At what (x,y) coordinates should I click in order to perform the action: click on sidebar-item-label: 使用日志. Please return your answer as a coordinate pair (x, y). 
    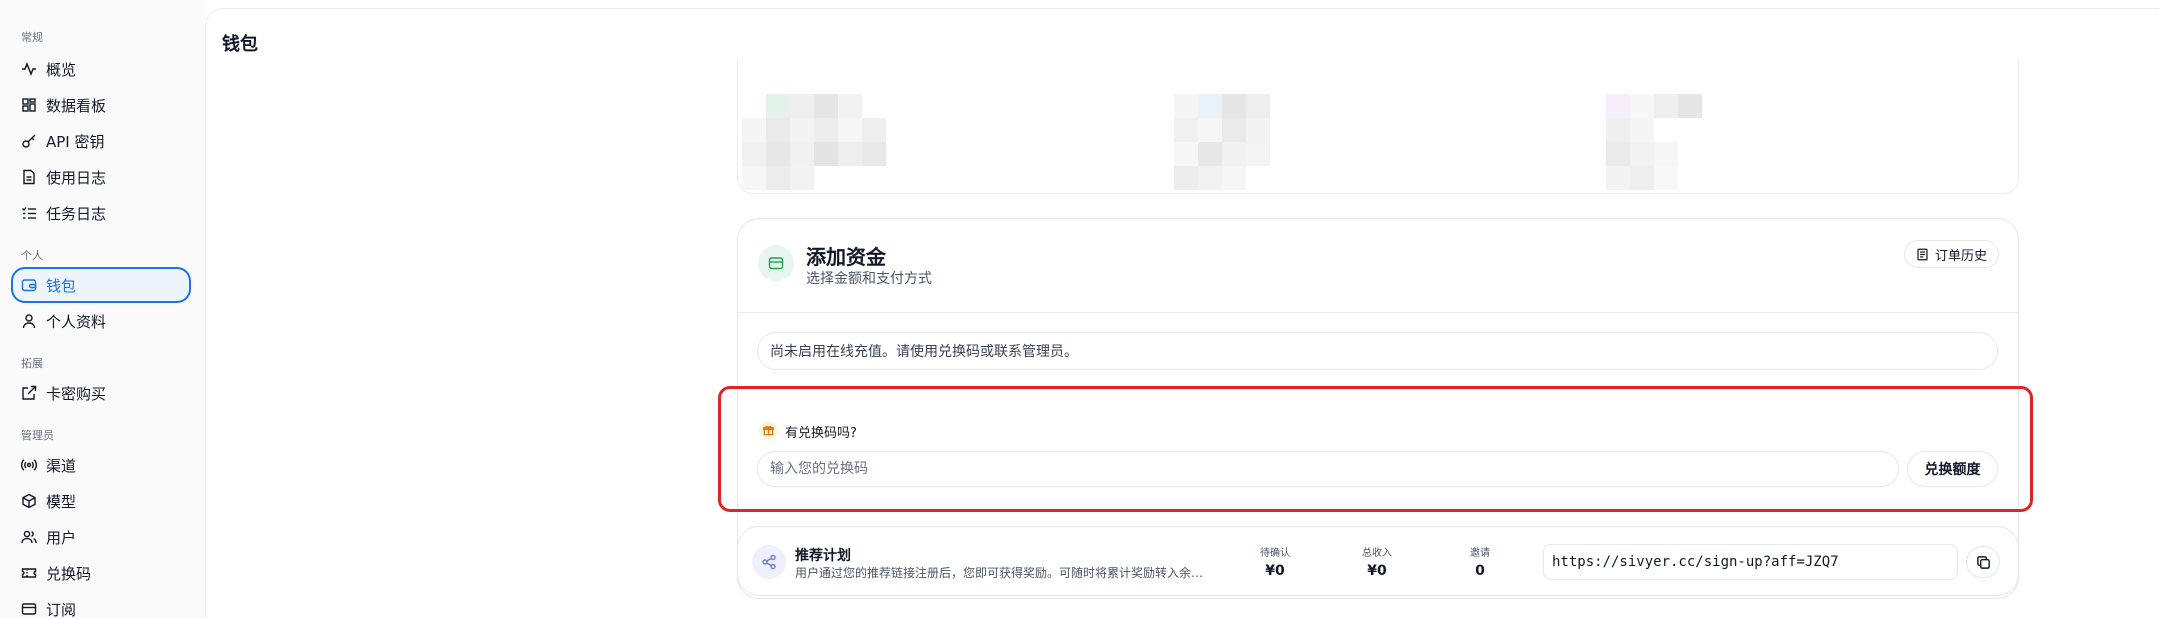
    Looking at the image, I should click on (76, 177).